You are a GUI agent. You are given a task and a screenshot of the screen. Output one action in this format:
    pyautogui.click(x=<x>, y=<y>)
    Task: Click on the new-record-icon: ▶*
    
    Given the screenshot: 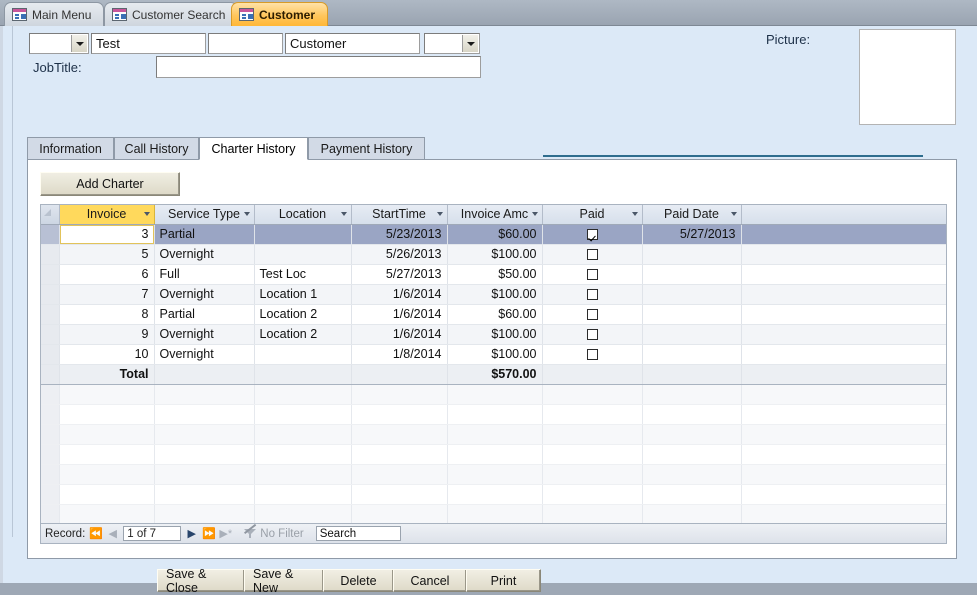 What is the action you would take?
    pyautogui.click(x=225, y=533)
    